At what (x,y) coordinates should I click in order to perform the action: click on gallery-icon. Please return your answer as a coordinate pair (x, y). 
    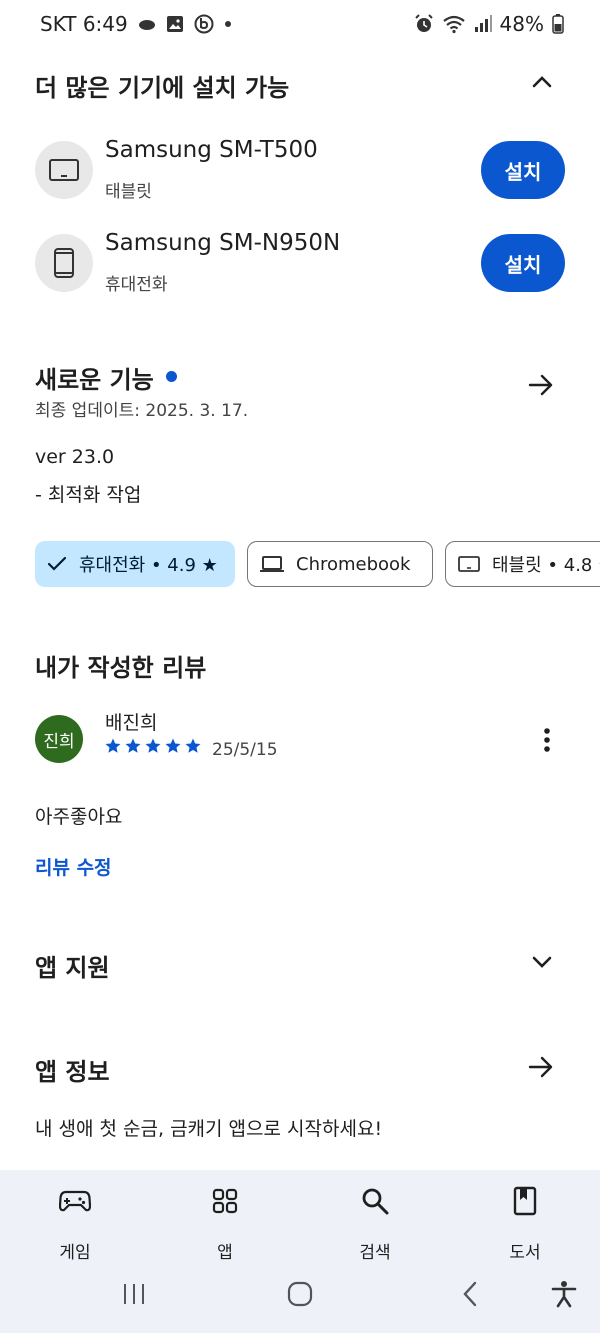
    Looking at the image, I should click on (175, 24).